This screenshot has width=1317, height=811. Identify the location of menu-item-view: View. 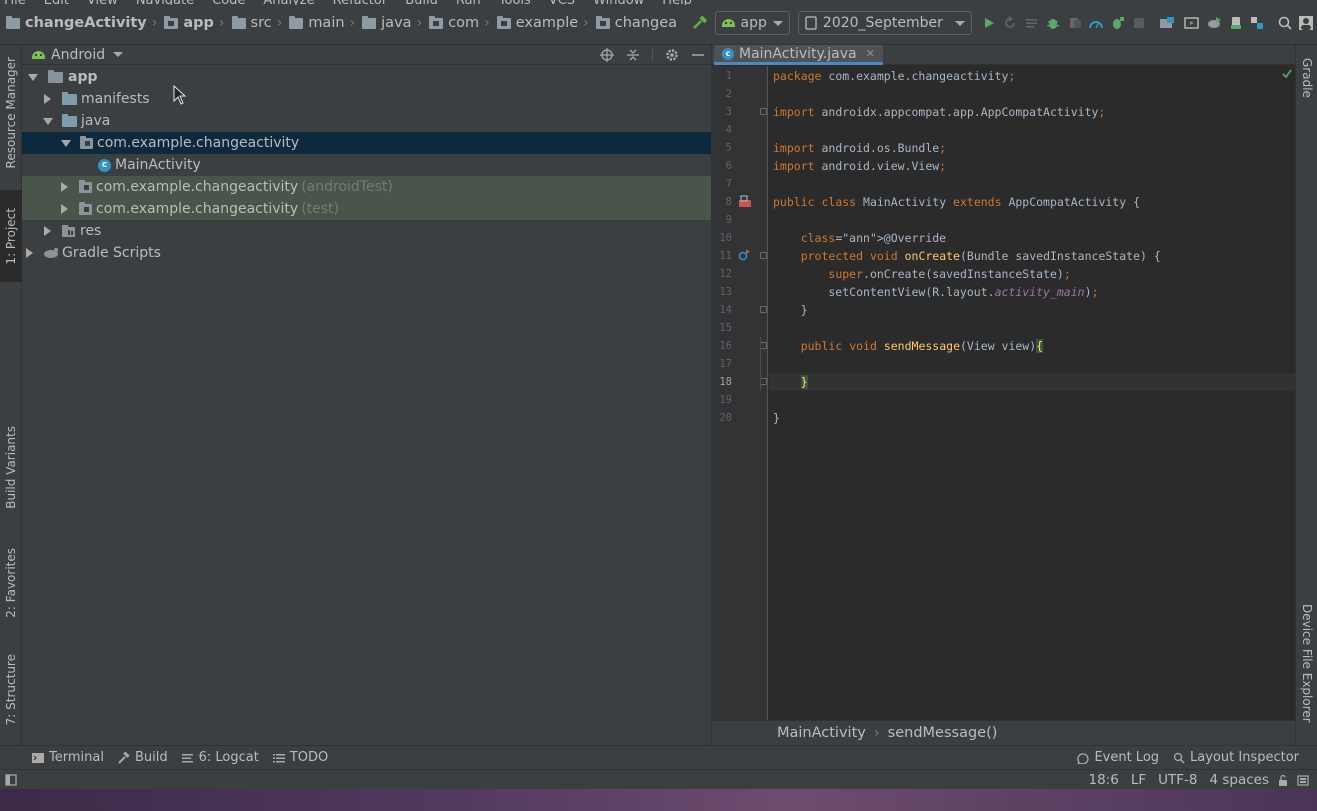
(102, 2).